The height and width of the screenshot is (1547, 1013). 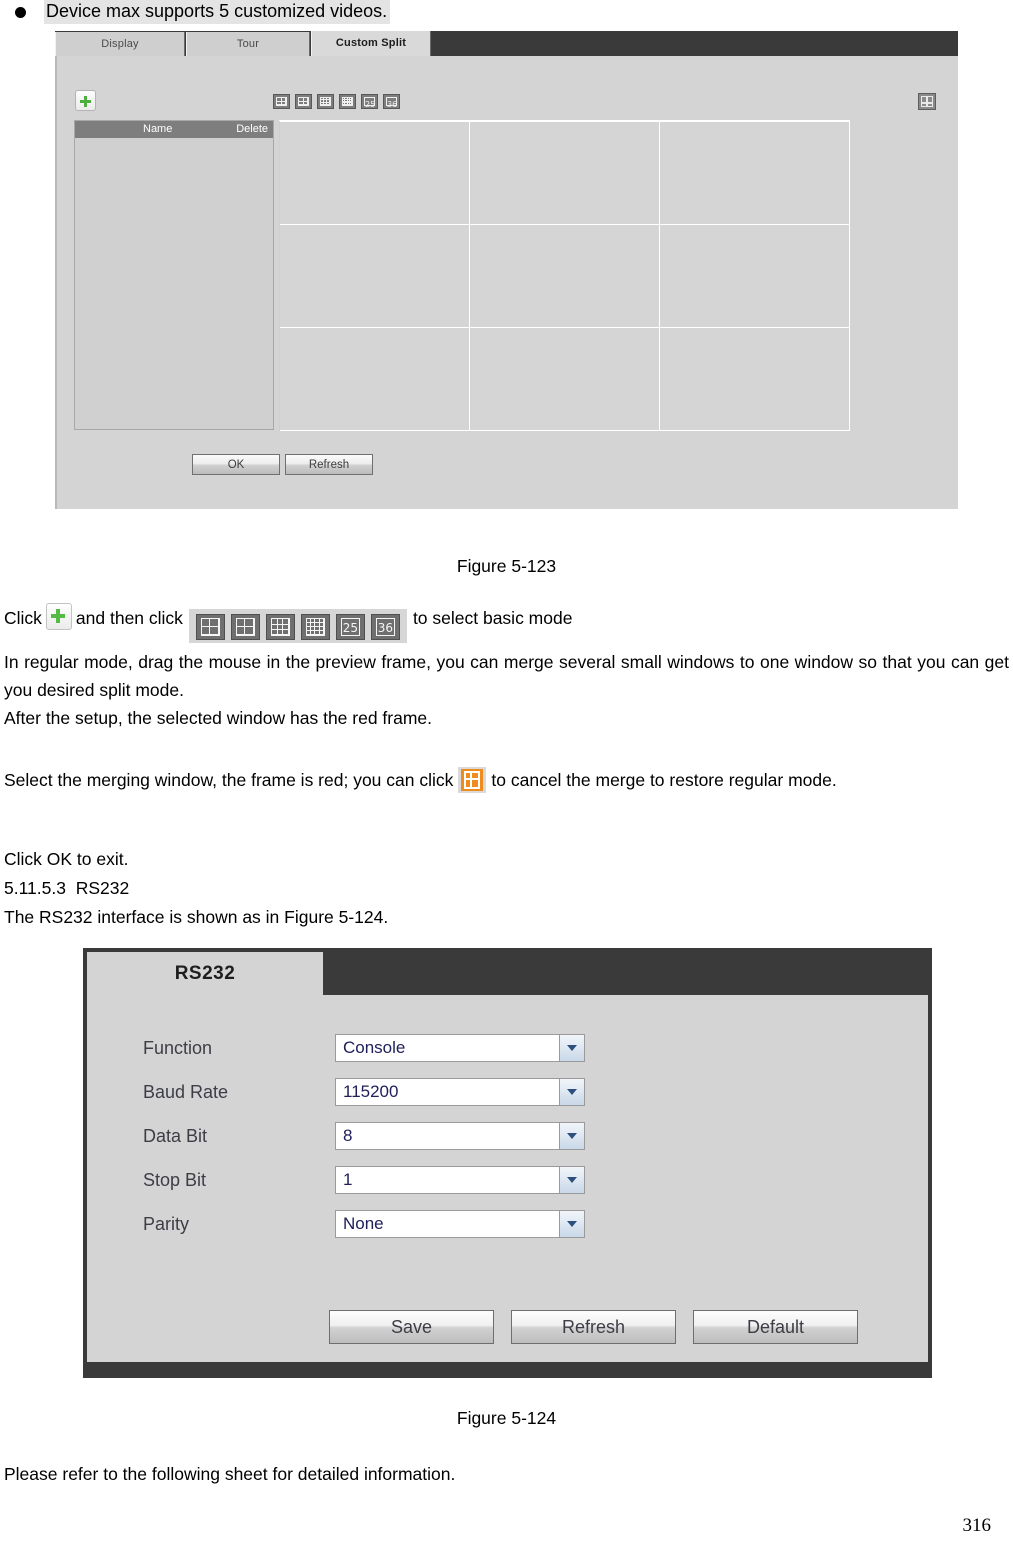 What do you see at coordinates (174, 129) in the screenshot?
I see `custom-split-list-header: Name Delete` at bounding box center [174, 129].